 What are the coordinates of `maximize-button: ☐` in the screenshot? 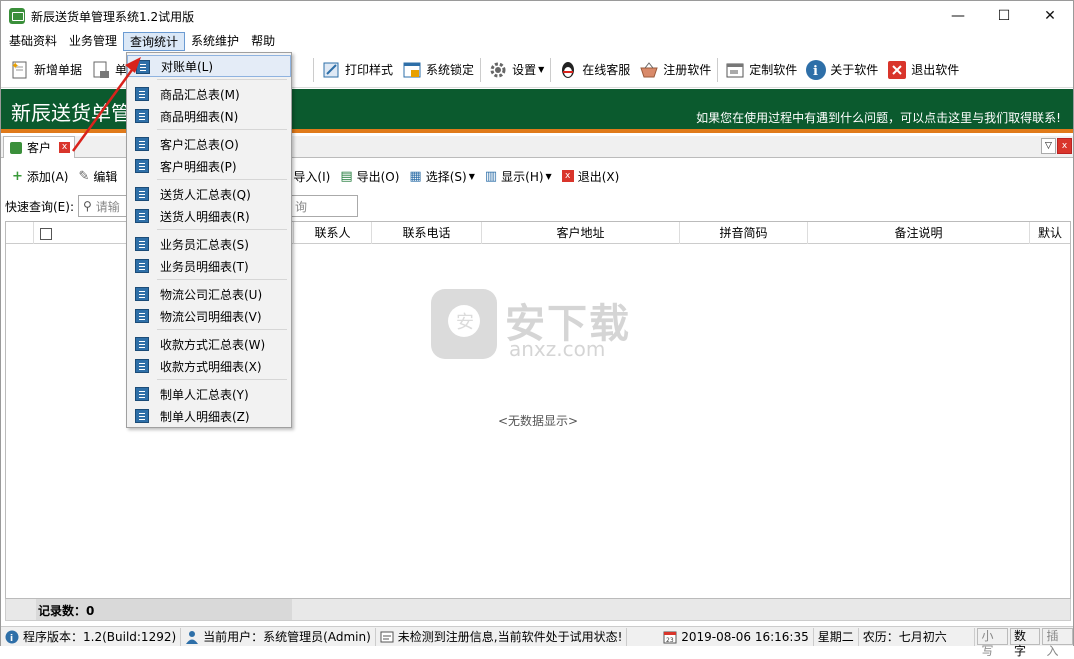 It's located at (1004, 16).